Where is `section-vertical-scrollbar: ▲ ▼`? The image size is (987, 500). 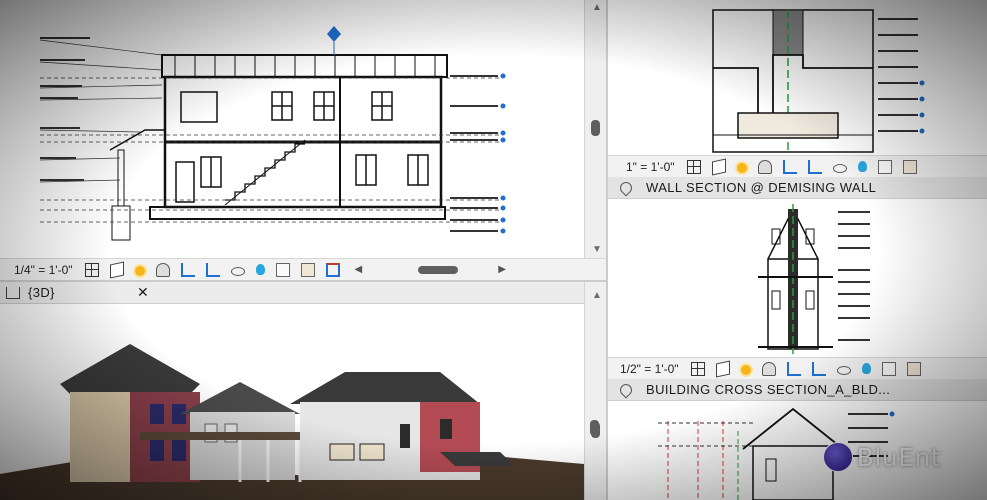
section-vertical-scrollbar: ▲ ▼ is located at coordinates (595, 129).